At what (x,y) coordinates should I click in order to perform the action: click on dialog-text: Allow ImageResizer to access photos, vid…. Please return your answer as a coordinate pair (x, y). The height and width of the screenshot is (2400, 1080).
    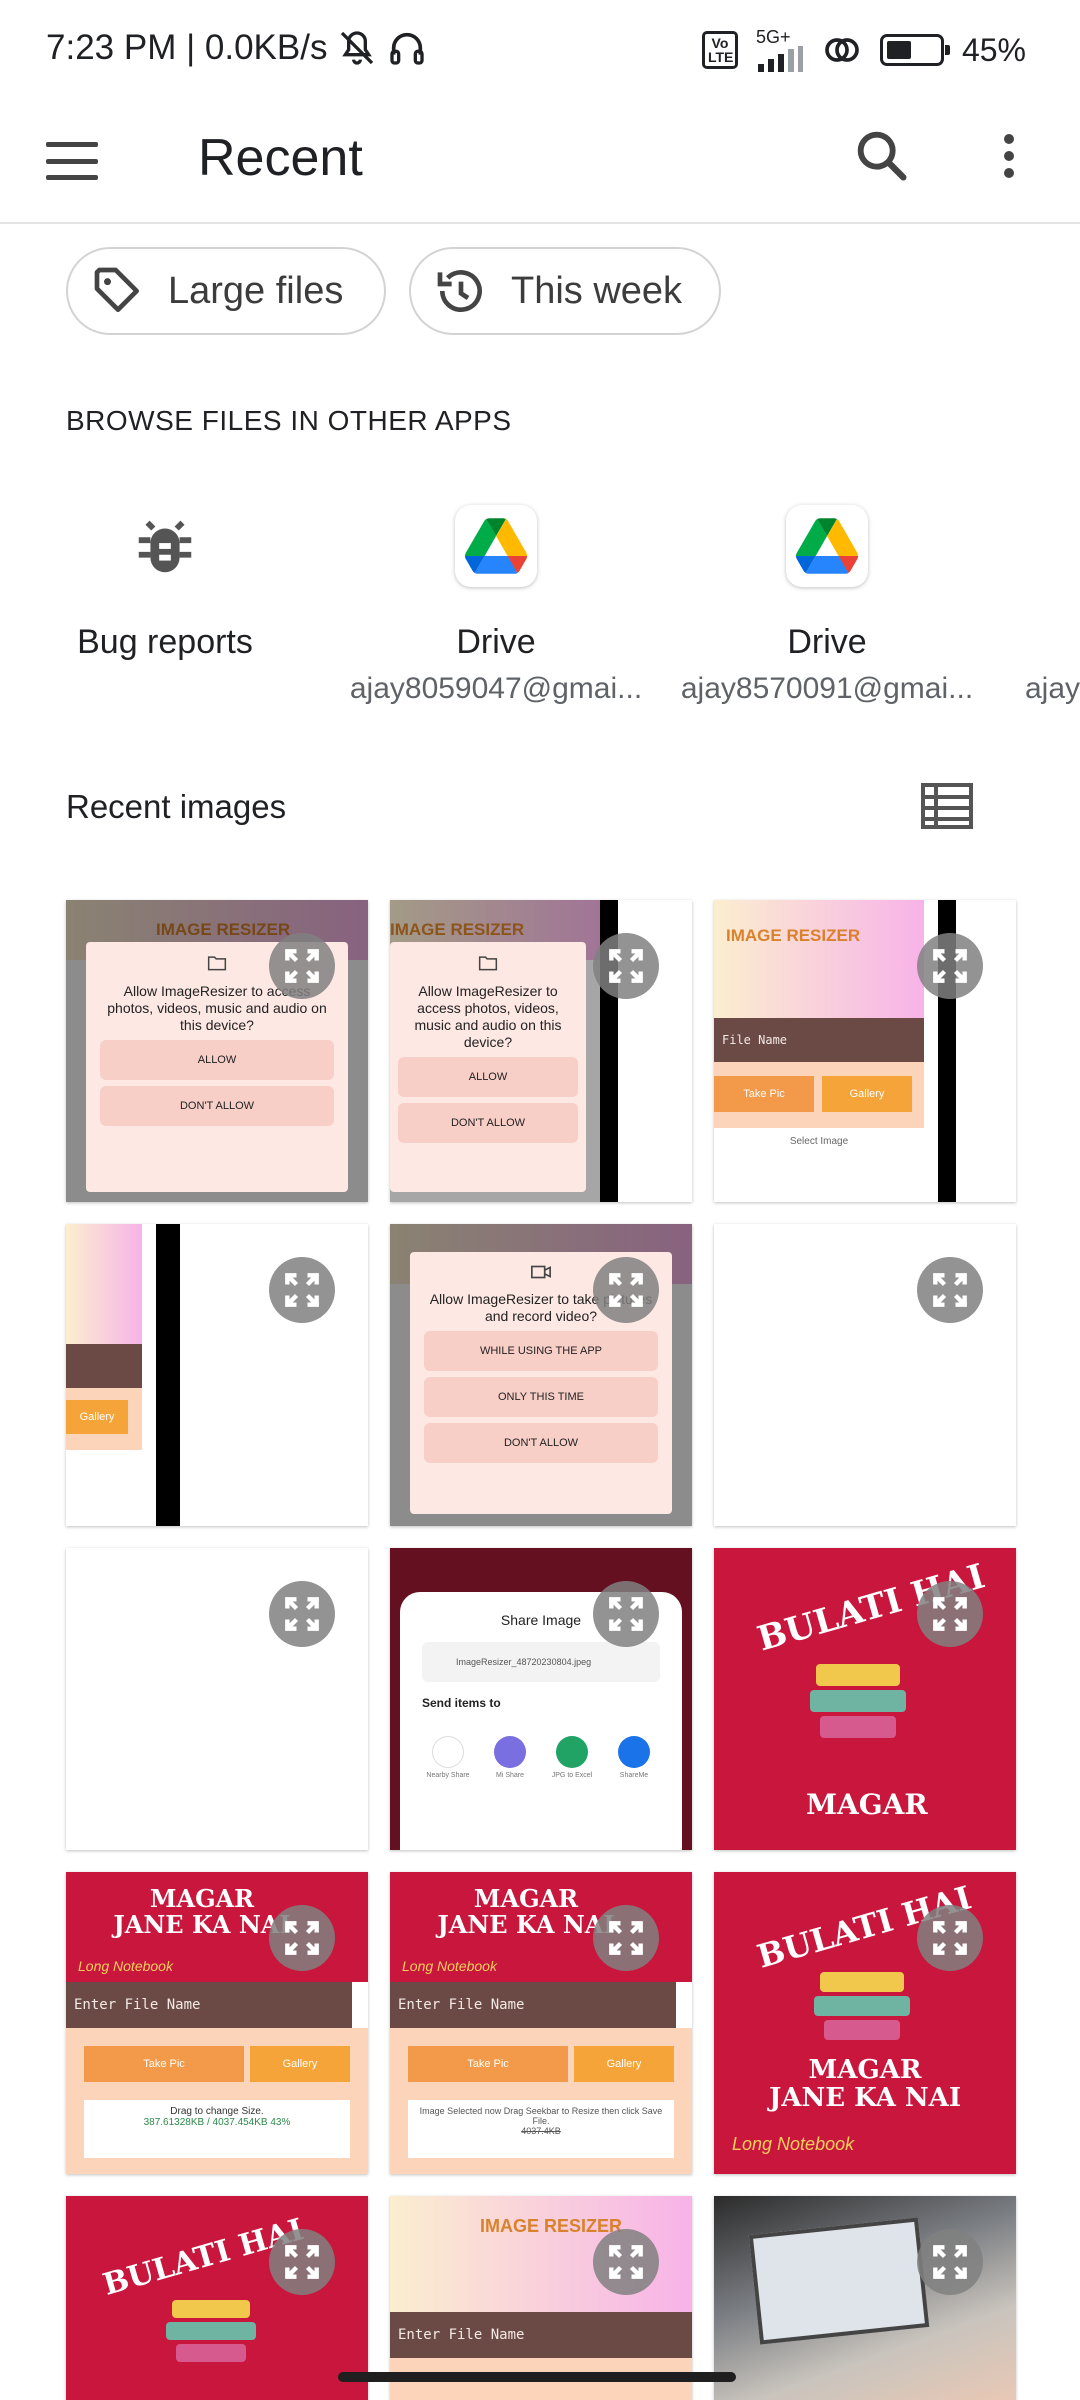
    Looking at the image, I should click on (488, 1016).